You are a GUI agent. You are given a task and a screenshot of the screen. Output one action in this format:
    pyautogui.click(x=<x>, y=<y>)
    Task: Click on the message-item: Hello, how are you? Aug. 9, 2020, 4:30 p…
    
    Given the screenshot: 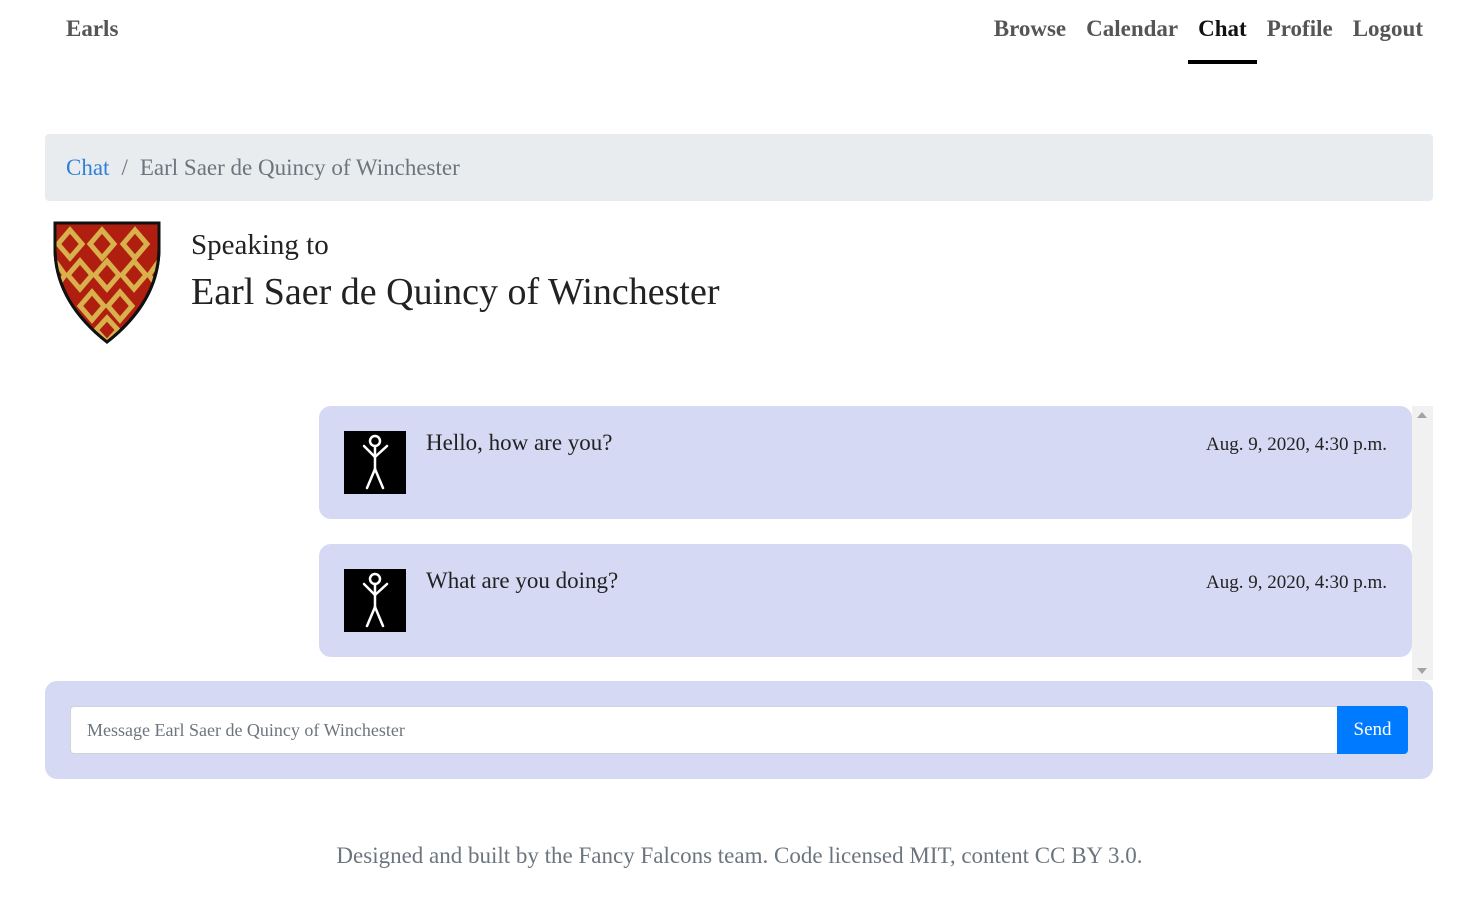 What is the action you would take?
    pyautogui.click(x=865, y=462)
    